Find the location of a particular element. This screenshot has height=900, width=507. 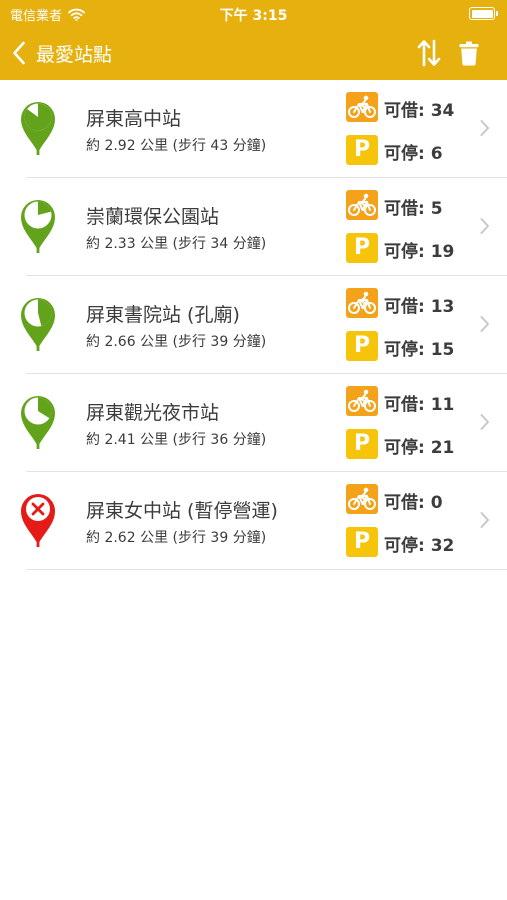

available-docks-count: 可停: 19 is located at coordinates (419, 252).